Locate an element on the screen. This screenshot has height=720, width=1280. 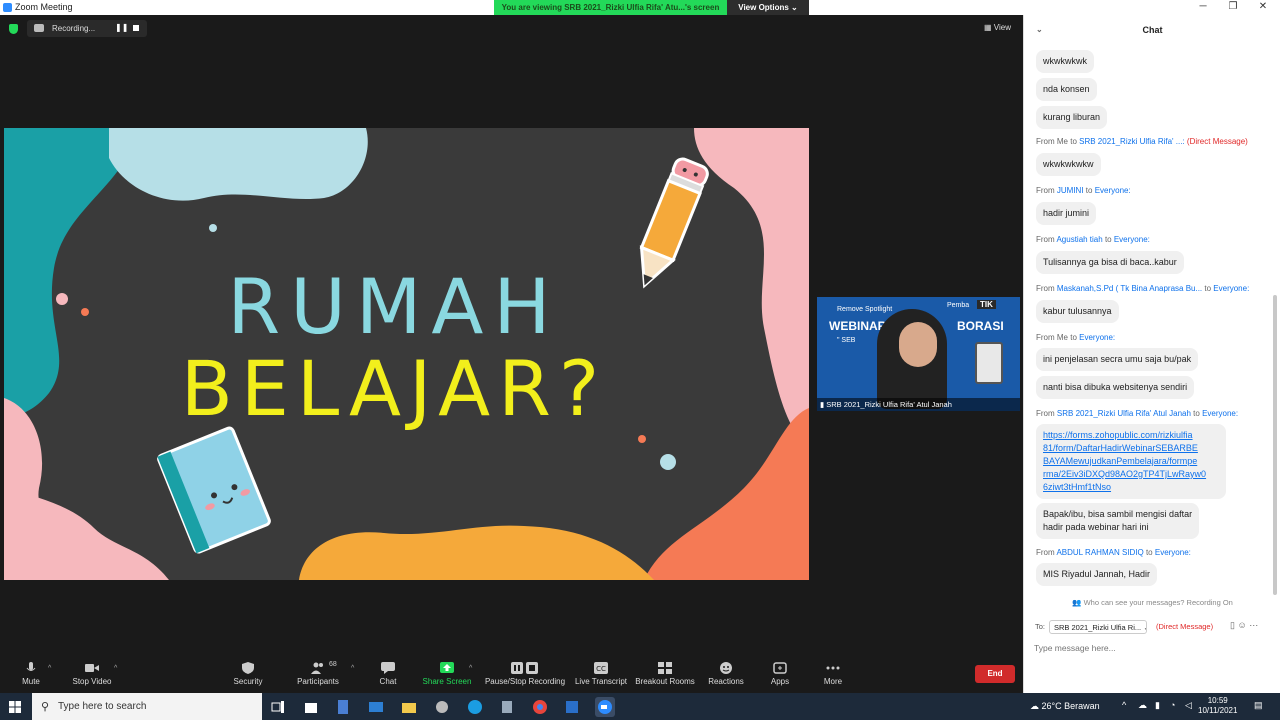
pause-stop-recording-button: Pause/Stop Recording is located at coordinates (525, 674).